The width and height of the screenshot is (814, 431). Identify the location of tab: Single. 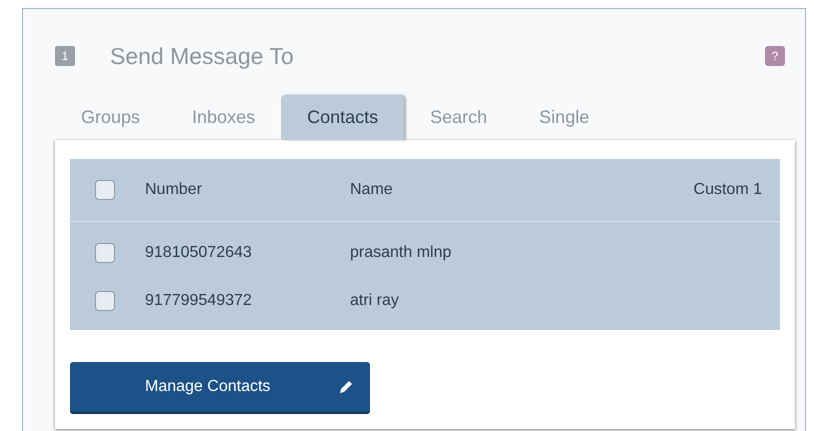
(564, 117).